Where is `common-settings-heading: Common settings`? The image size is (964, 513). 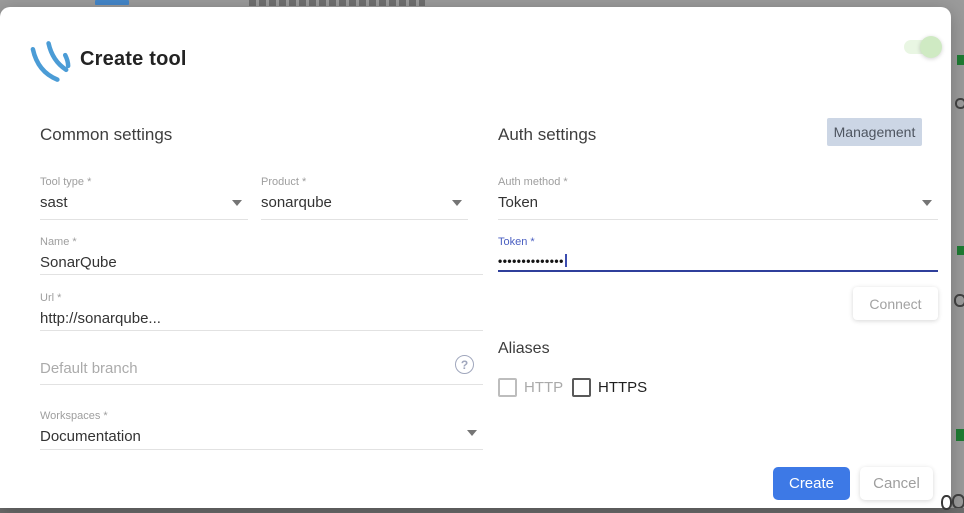 common-settings-heading: Common settings is located at coordinates (106, 134).